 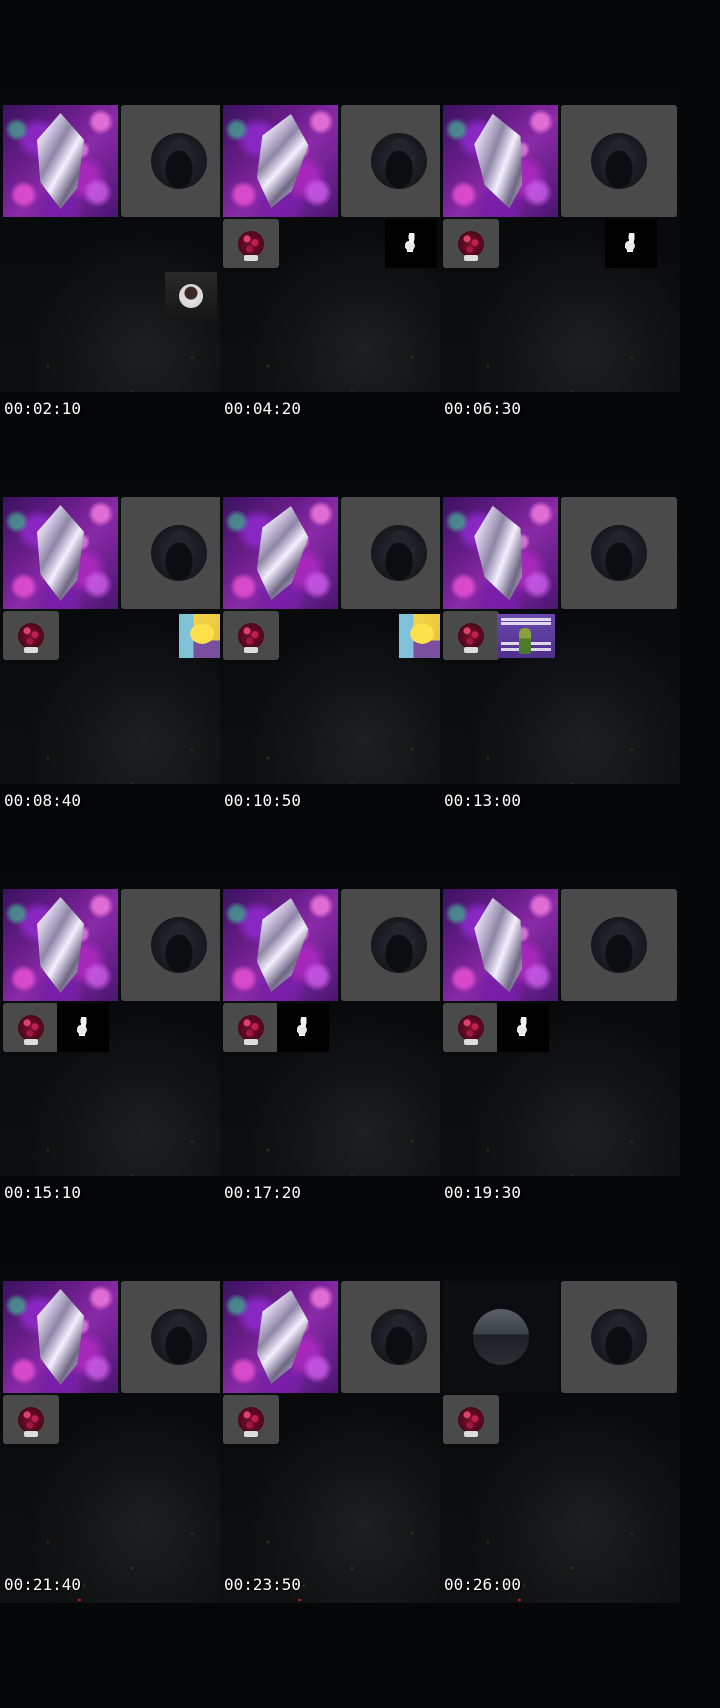 I want to click on street-avatar-icon, so click(x=500, y=1337).